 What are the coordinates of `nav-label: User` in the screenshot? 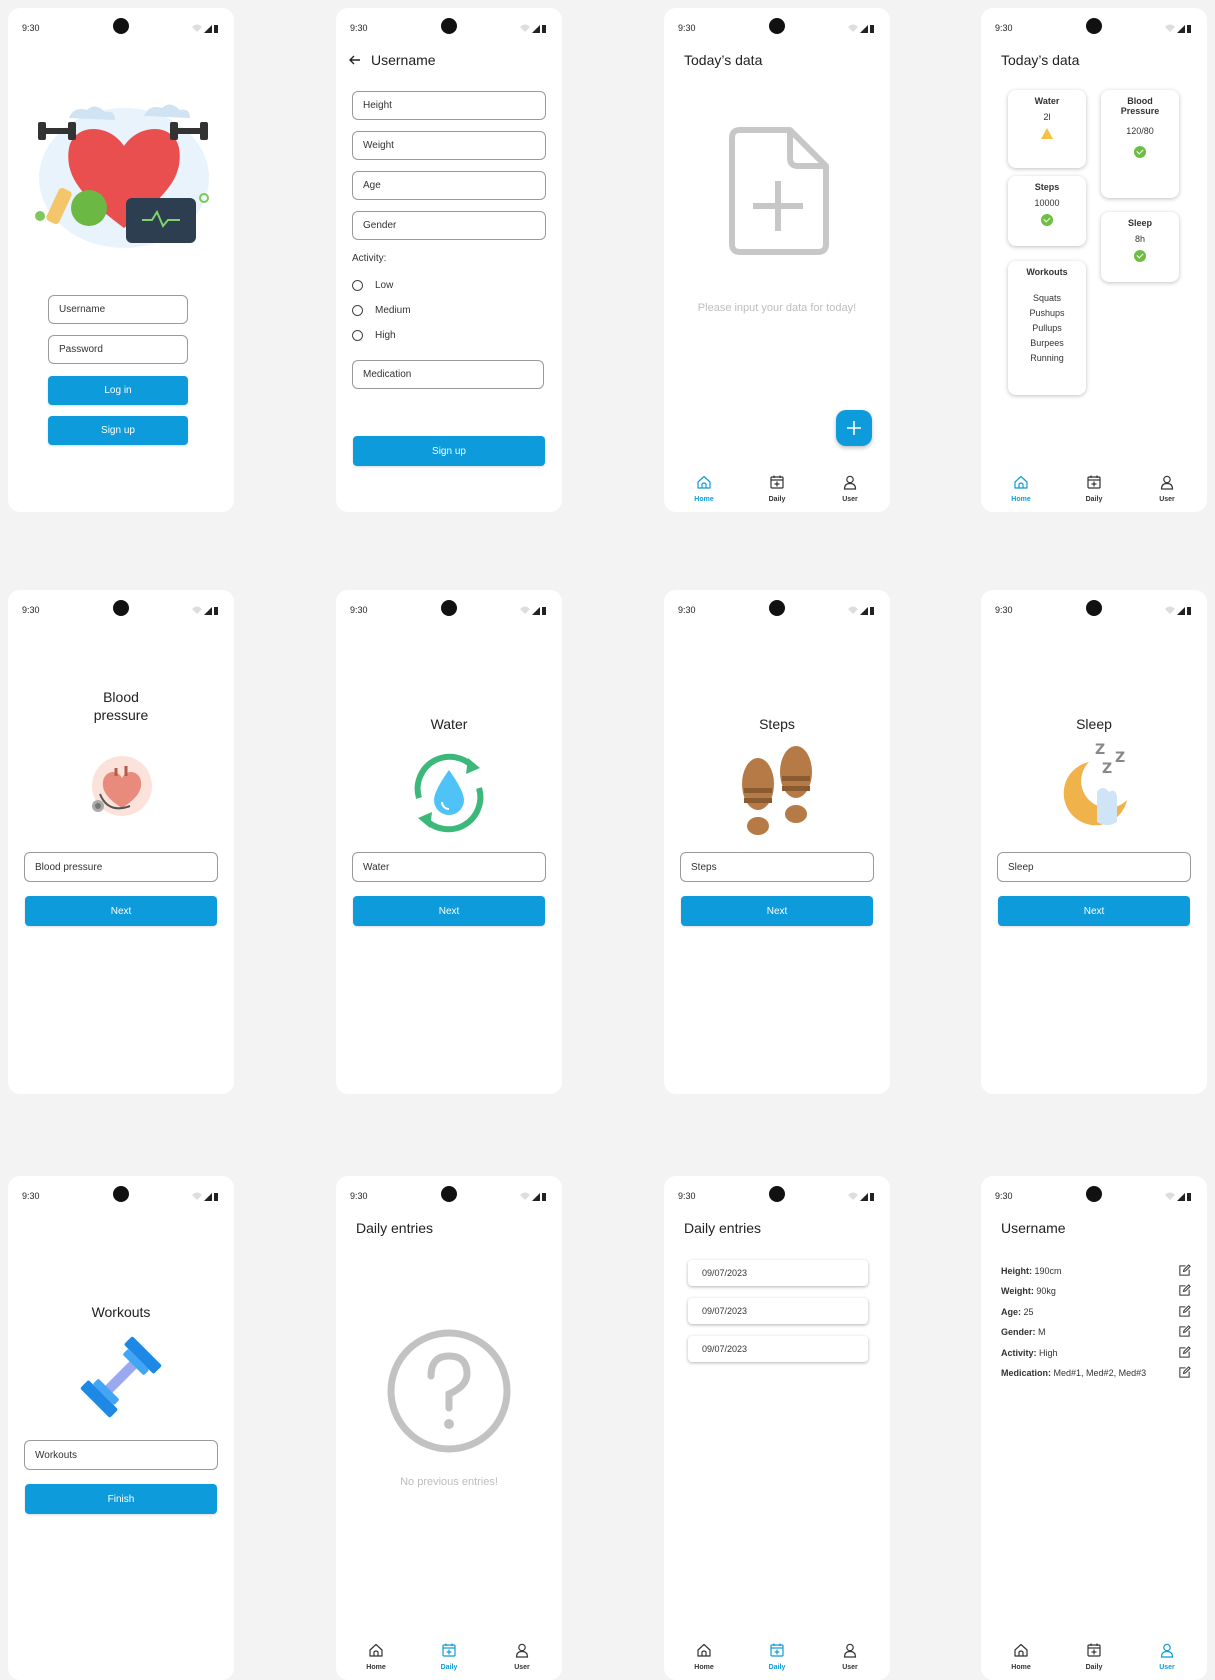 It's located at (850, 499).